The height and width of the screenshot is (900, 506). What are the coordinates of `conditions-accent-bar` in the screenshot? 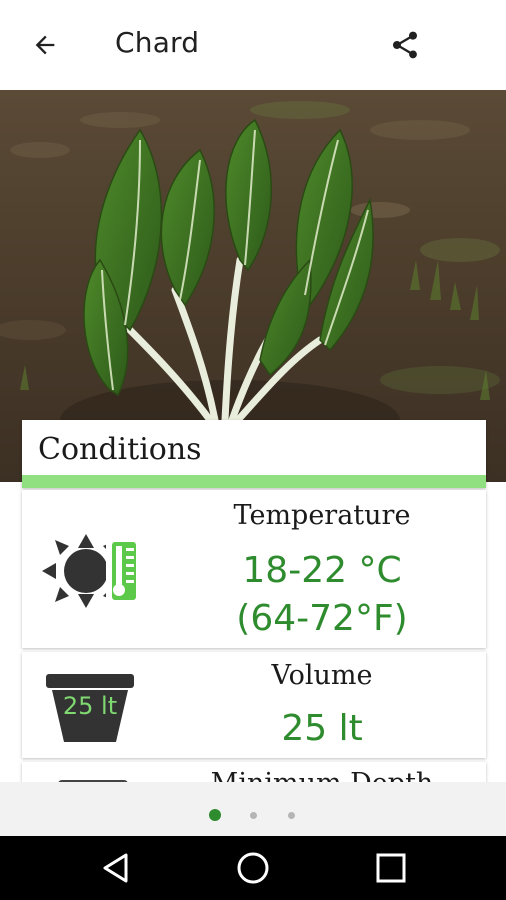 It's located at (254, 481).